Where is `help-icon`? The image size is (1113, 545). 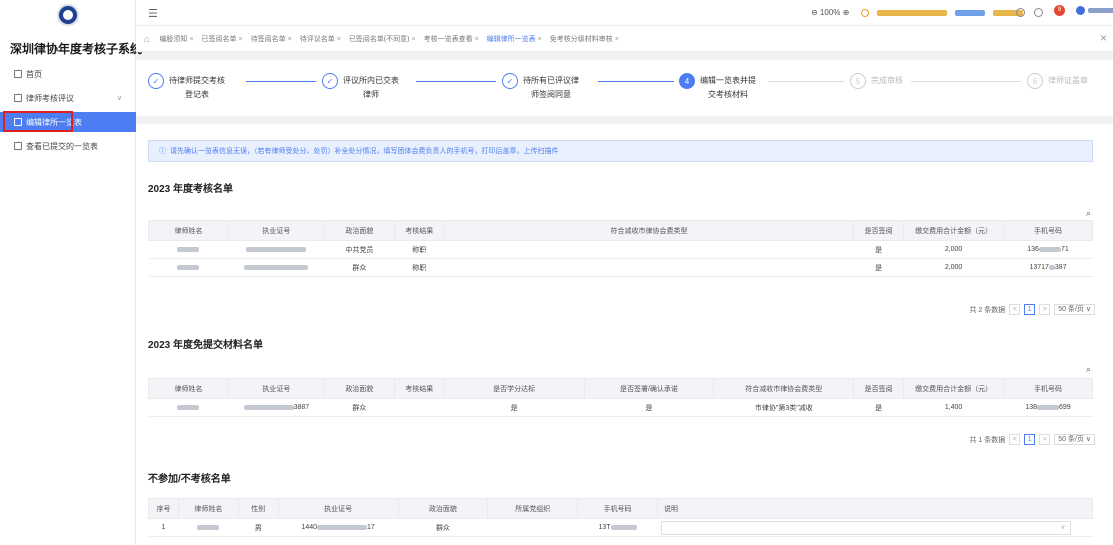 help-icon is located at coordinates (1020, 12).